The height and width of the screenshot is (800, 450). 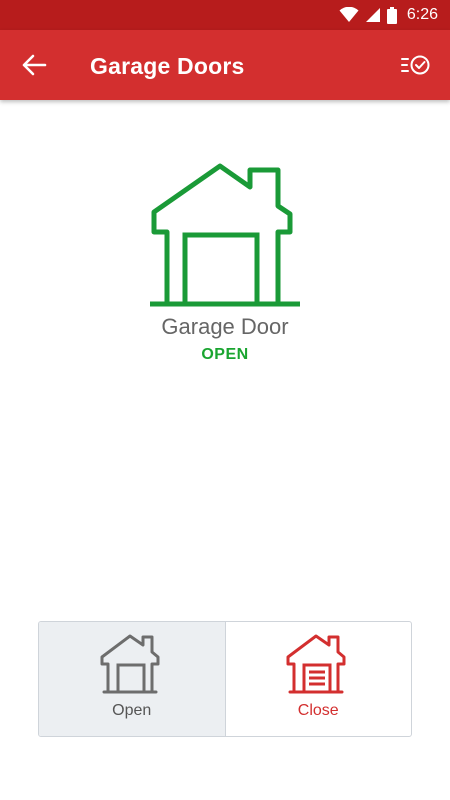 I want to click on battery-icon, so click(x=391, y=15).